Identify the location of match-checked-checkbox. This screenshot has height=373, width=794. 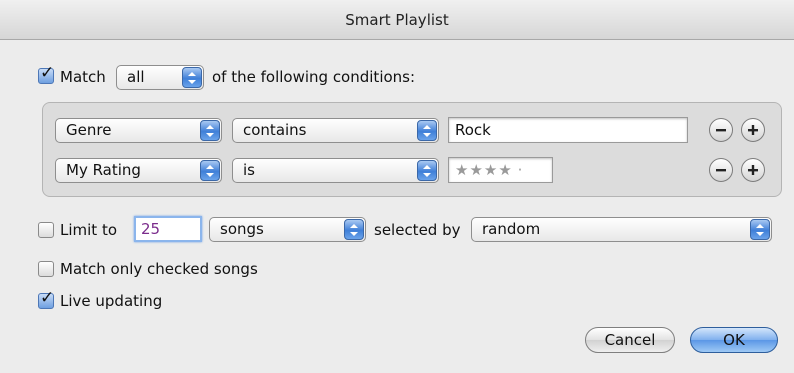
(46, 269).